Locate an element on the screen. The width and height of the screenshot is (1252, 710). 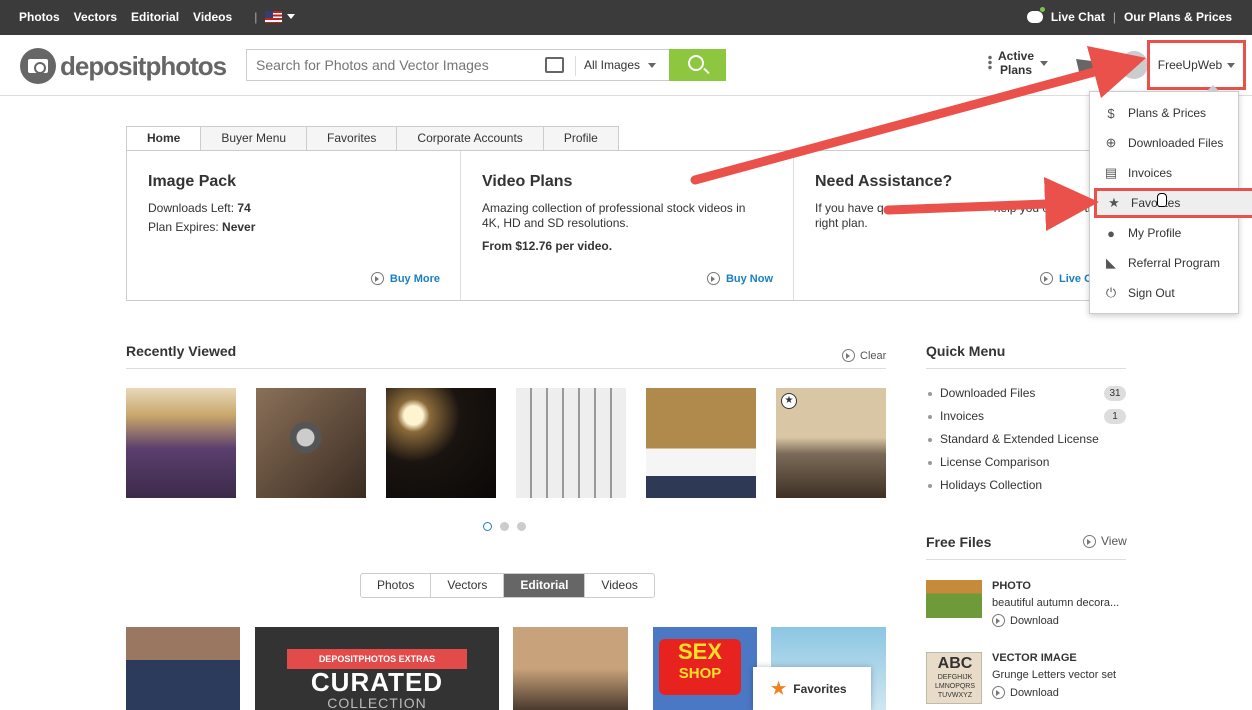
quick-menu-holidays-collection: Holidays Collection is located at coordinates (1026, 488).